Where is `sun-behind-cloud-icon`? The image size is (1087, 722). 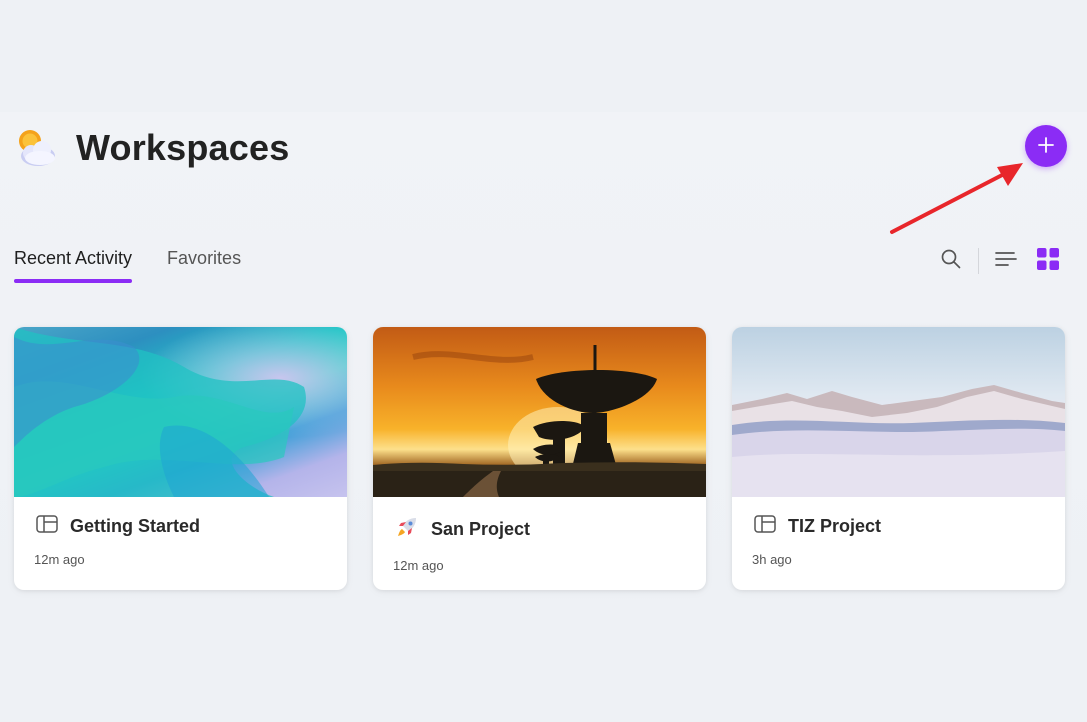
sun-behind-cloud-icon is located at coordinates (36, 148).